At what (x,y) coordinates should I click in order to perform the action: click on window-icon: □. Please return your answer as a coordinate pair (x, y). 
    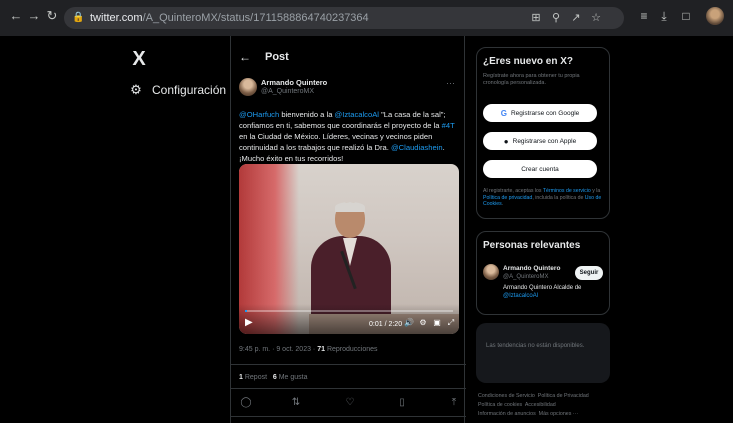
    Looking at the image, I should click on (686, 16).